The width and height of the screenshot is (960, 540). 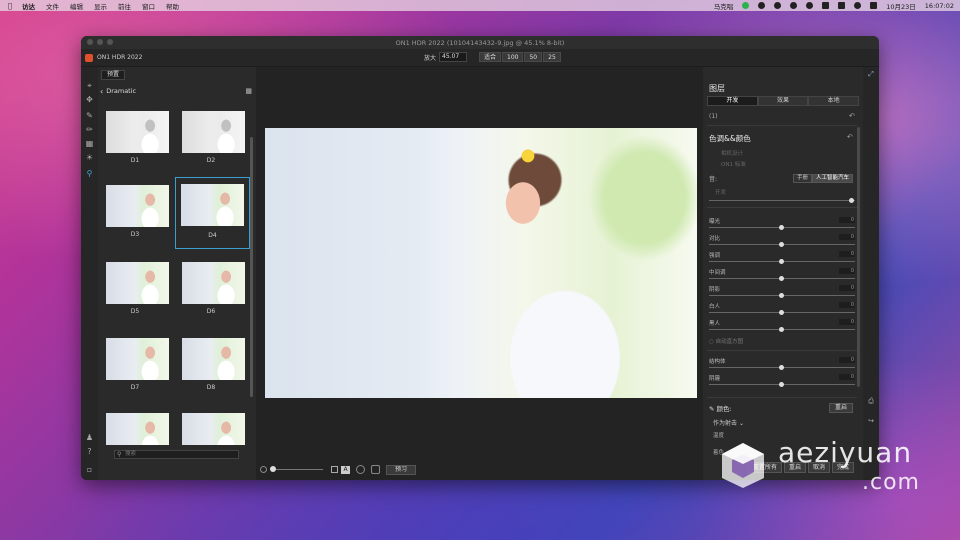 What do you see at coordinates (728, 422) in the screenshot?
I see `white-balance-select: 作为射击 ⌄` at bounding box center [728, 422].